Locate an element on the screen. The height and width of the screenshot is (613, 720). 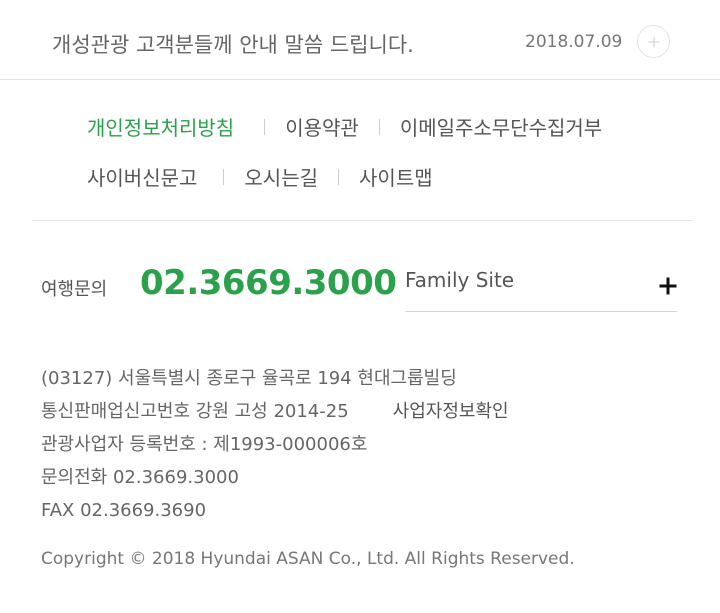
link-privacy-policy: 개인정보처리방침 is located at coordinates (160, 126).